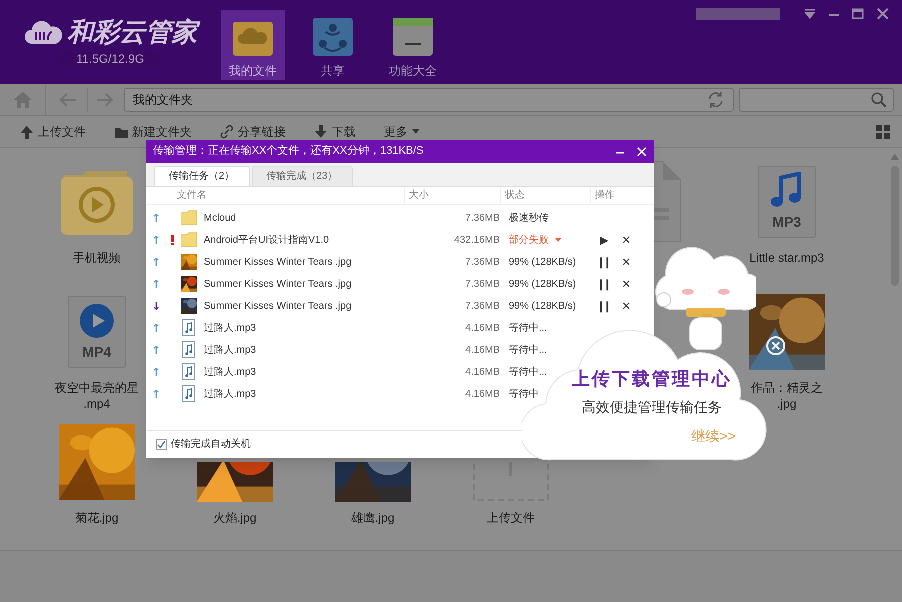 This screenshot has width=902, height=602. Describe the element at coordinates (253, 131) in the screenshot. I see `toolbar-button: 分享链接` at that location.